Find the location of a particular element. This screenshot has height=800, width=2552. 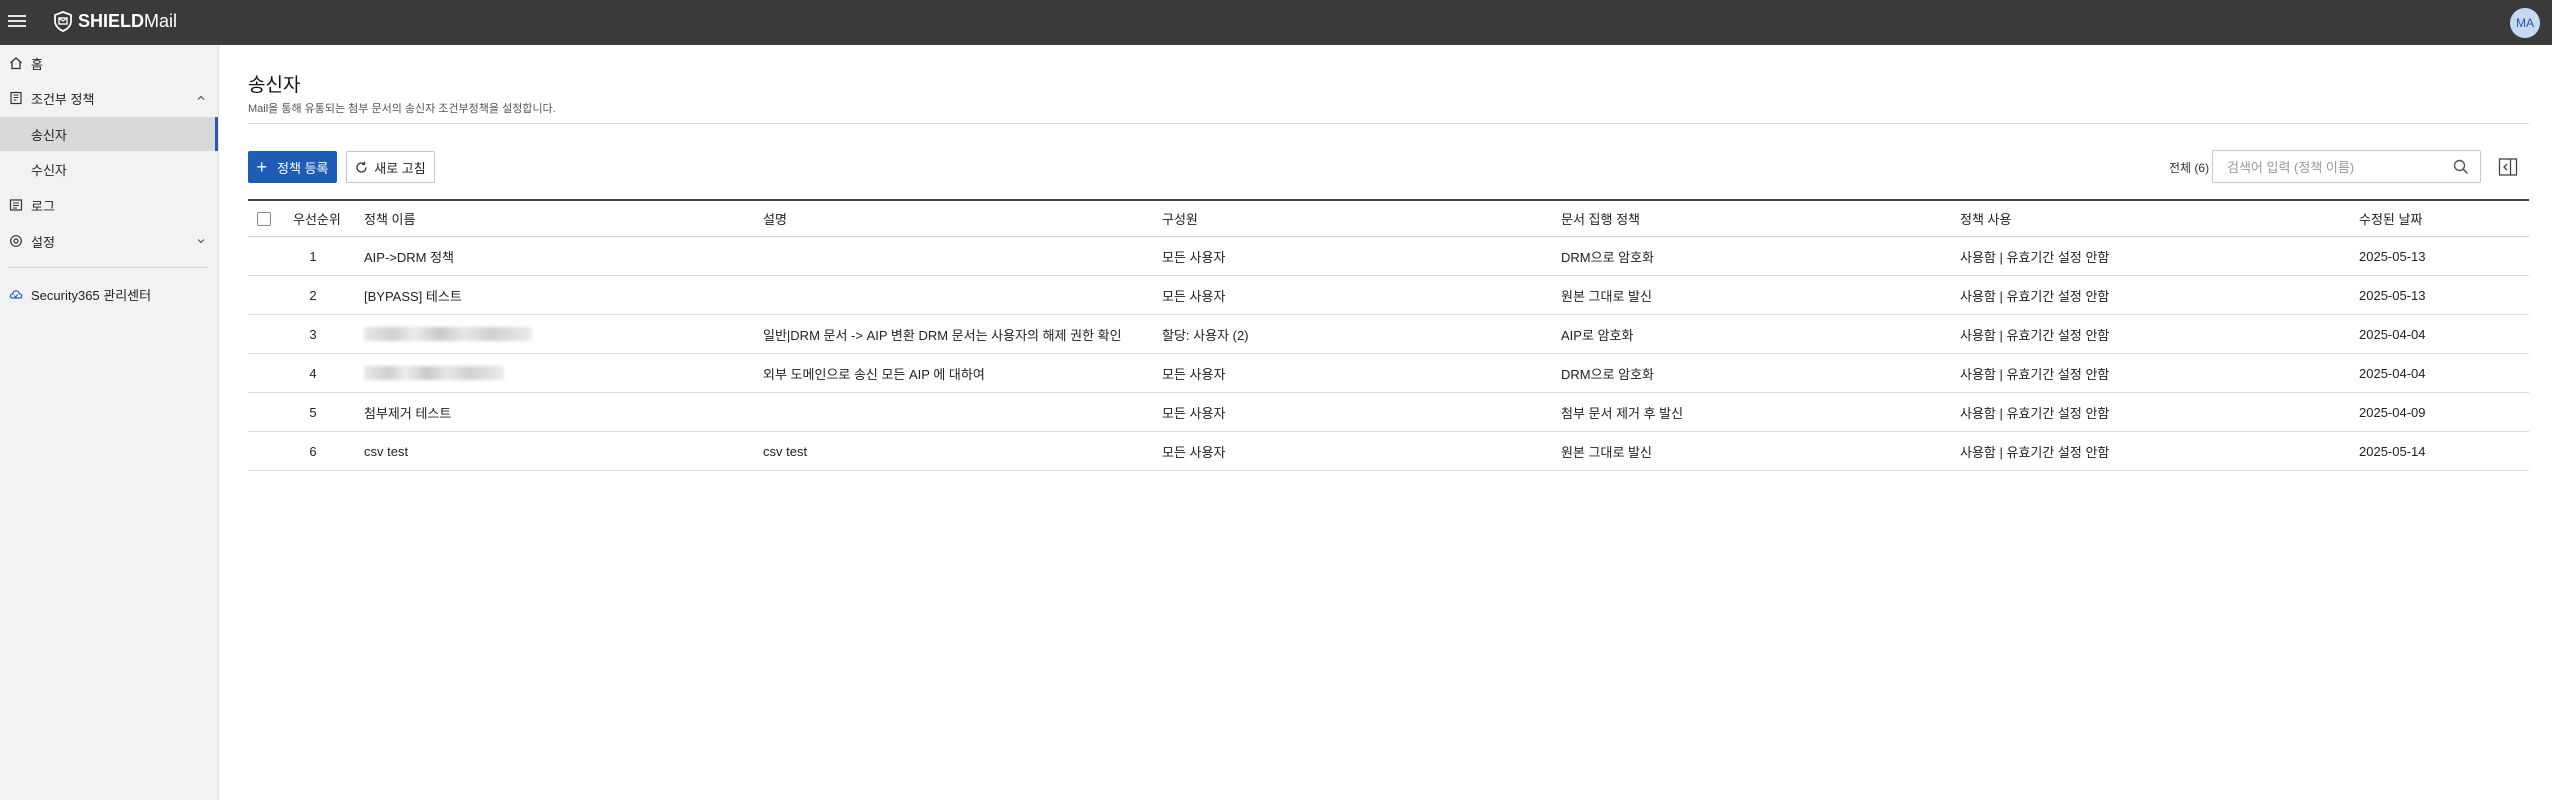

row-priority: 2 is located at coordinates (313, 295).